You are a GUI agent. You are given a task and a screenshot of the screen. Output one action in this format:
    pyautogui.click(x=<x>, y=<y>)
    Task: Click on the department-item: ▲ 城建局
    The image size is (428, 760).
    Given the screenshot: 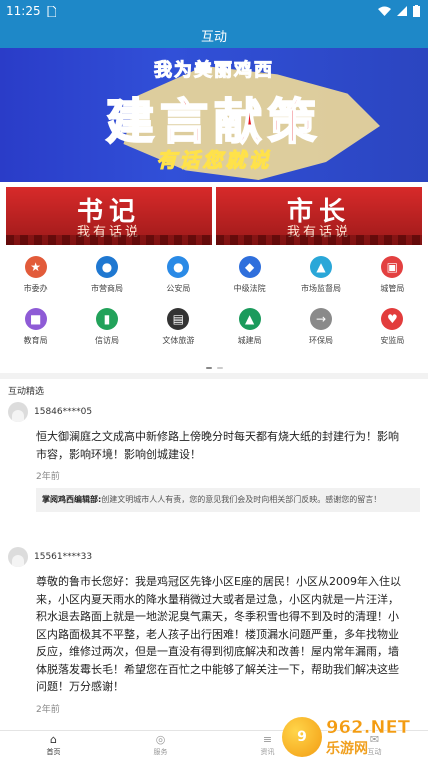 What is the action you would take?
    pyautogui.click(x=249, y=328)
    